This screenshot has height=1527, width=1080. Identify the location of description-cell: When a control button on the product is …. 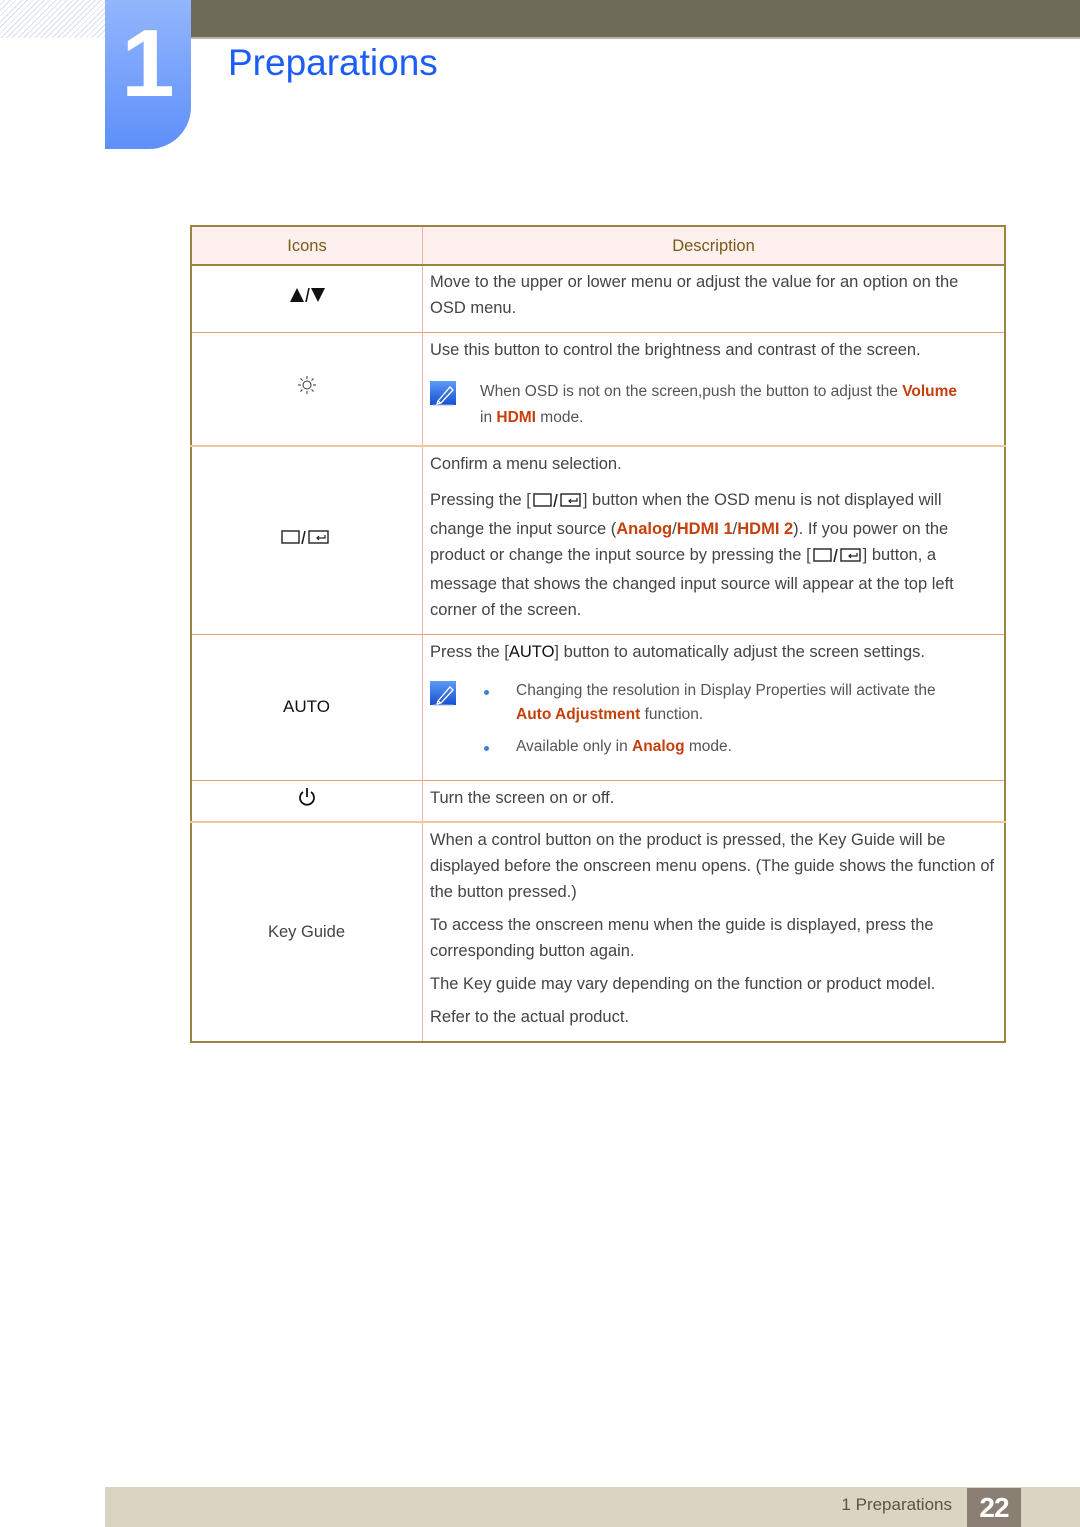
(713, 931).